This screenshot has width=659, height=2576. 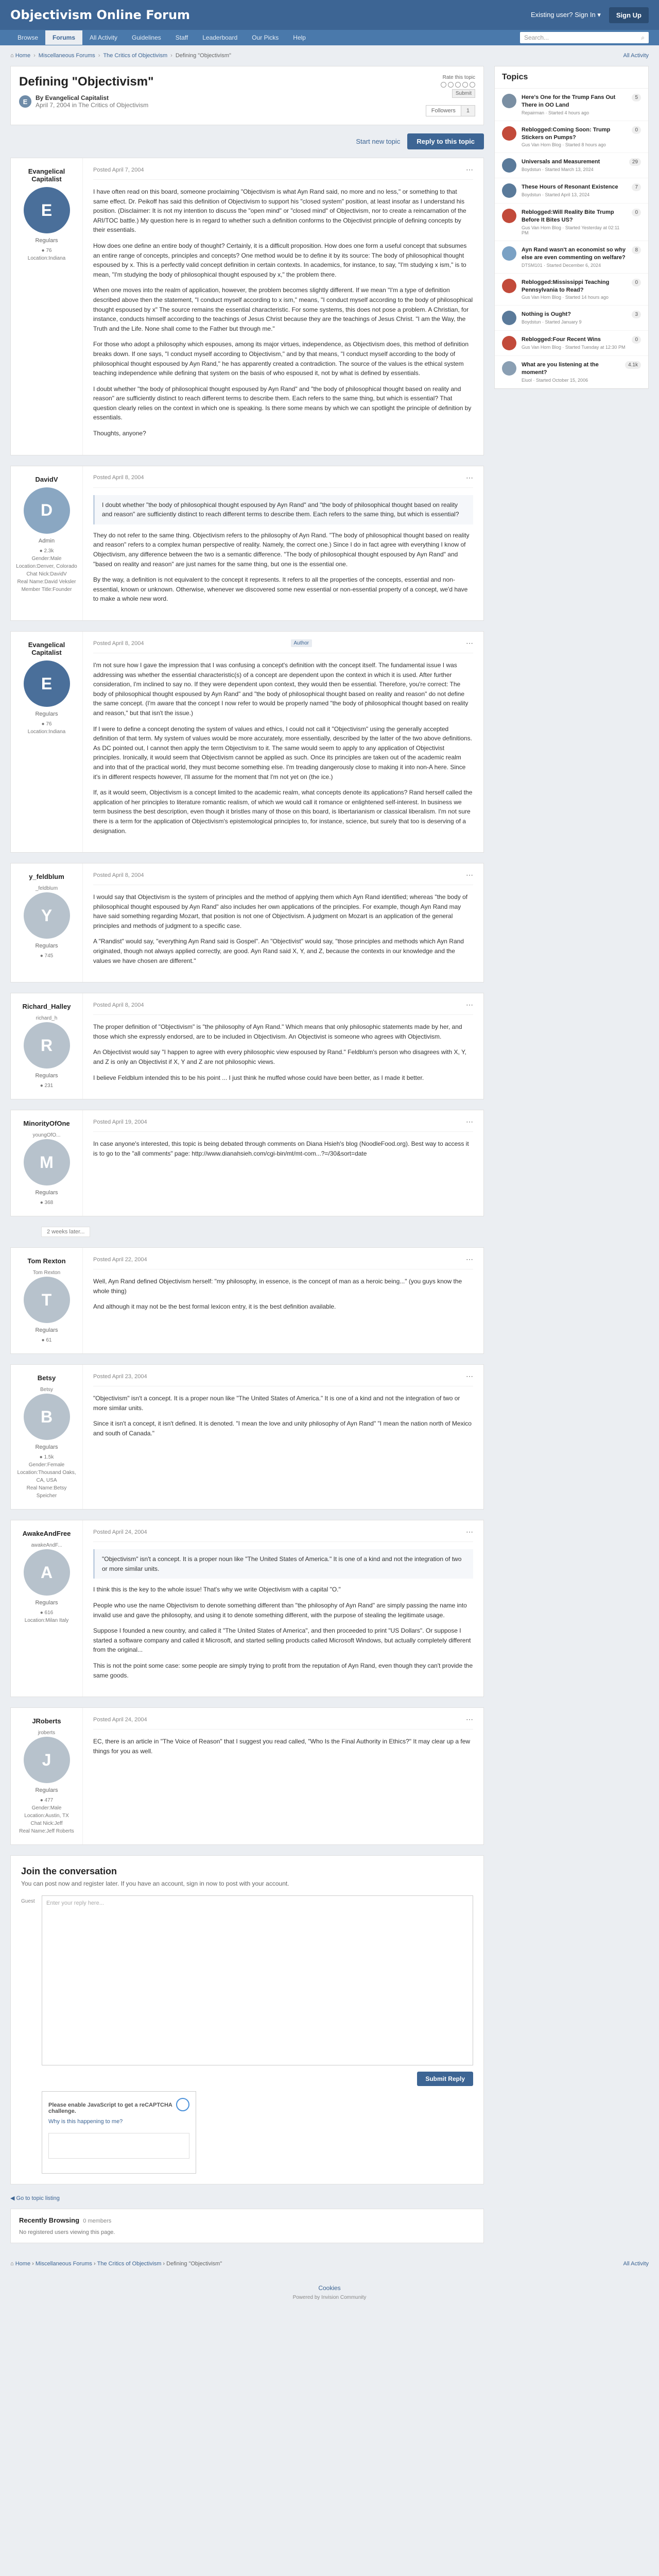 What do you see at coordinates (584, 37) in the screenshot?
I see `search-input: Search... ⌕` at bounding box center [584, 37].